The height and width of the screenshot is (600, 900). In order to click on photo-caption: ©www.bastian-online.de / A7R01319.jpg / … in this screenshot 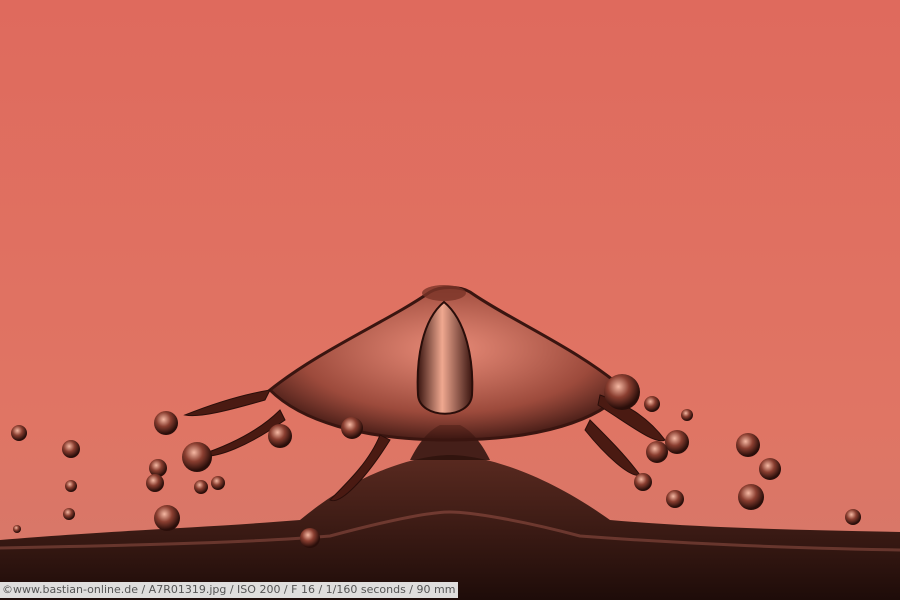, I will do `click(229, 590)`.